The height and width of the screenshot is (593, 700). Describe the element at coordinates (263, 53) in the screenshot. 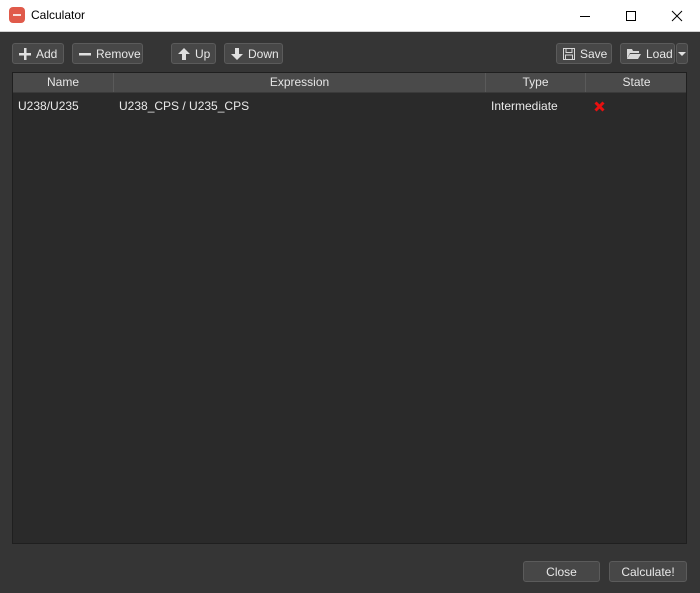

I see `down-label: Down` at that location.